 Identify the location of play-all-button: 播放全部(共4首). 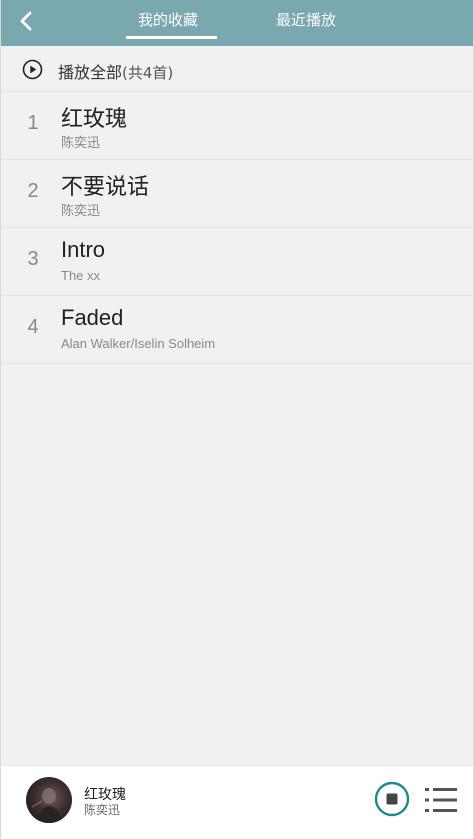
(237, 69).